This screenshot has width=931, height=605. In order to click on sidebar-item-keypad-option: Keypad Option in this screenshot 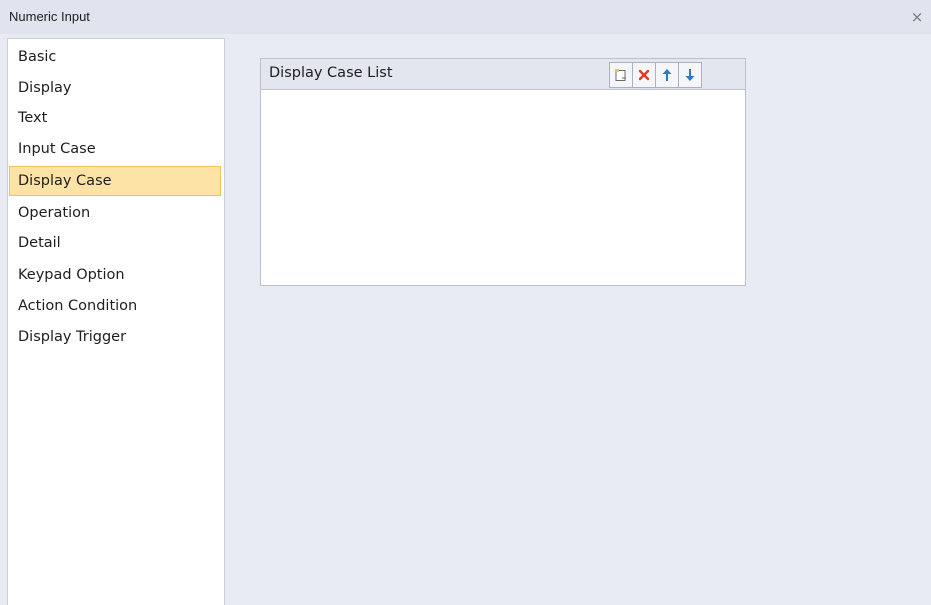, I will do `click(115, 275)`.